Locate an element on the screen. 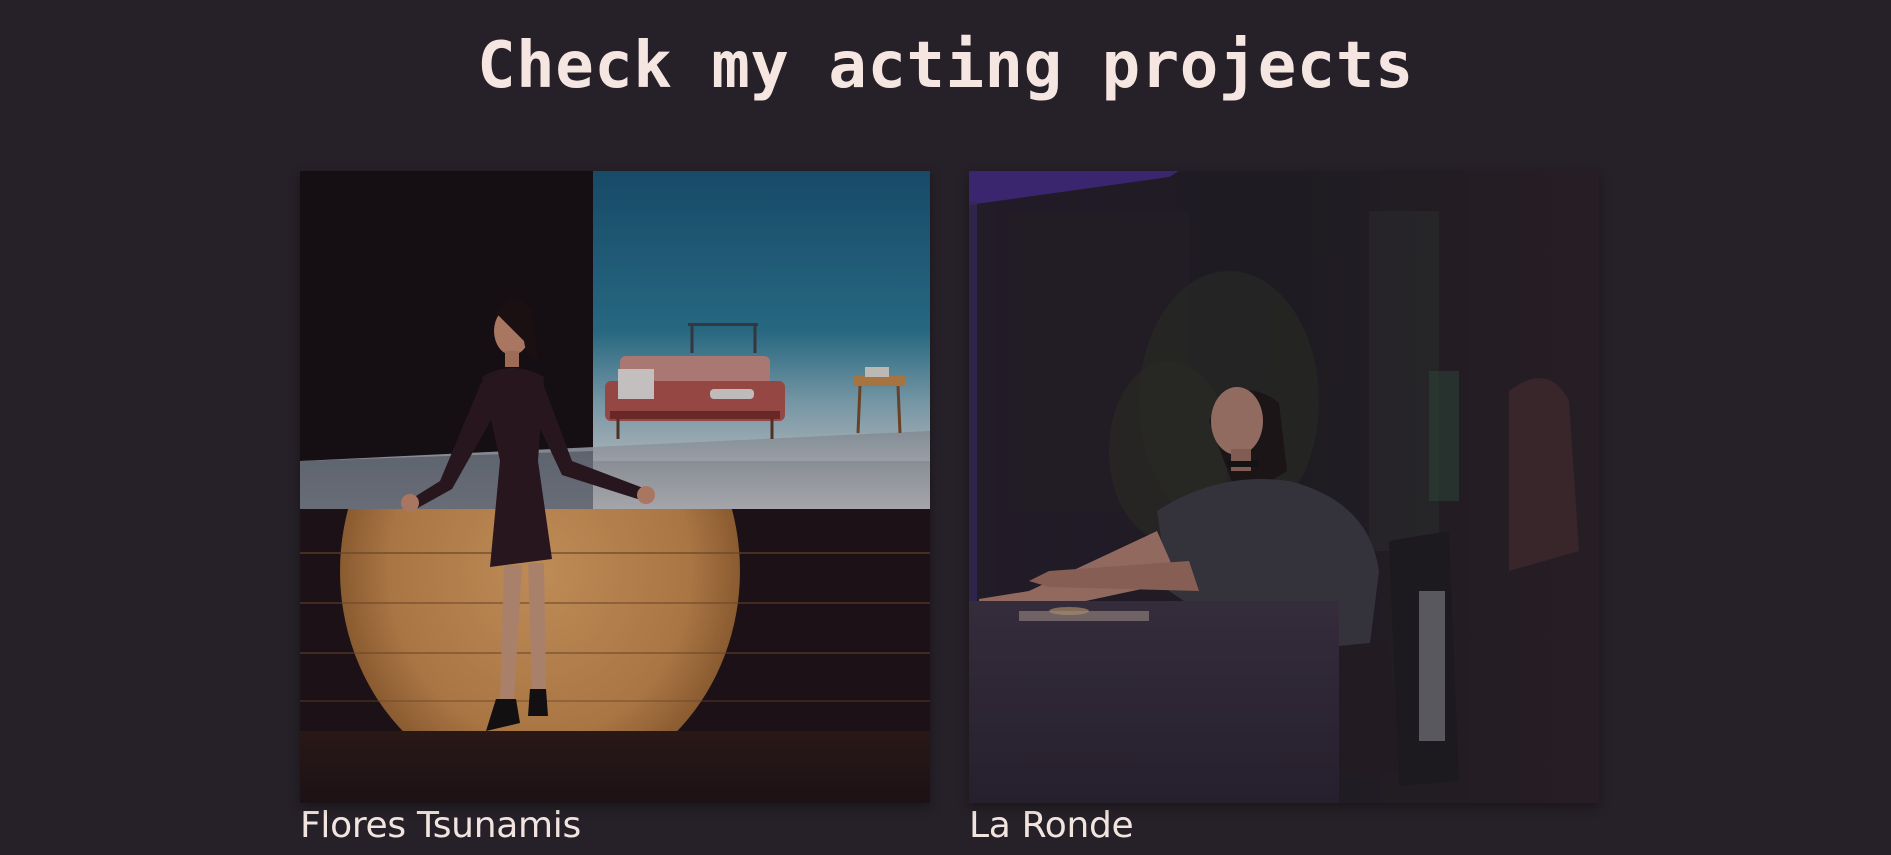 Image resolution: width=1891 pixels, height=855 pixels. project-title: Flores Tsunamis is located at coordinates (615, 826).